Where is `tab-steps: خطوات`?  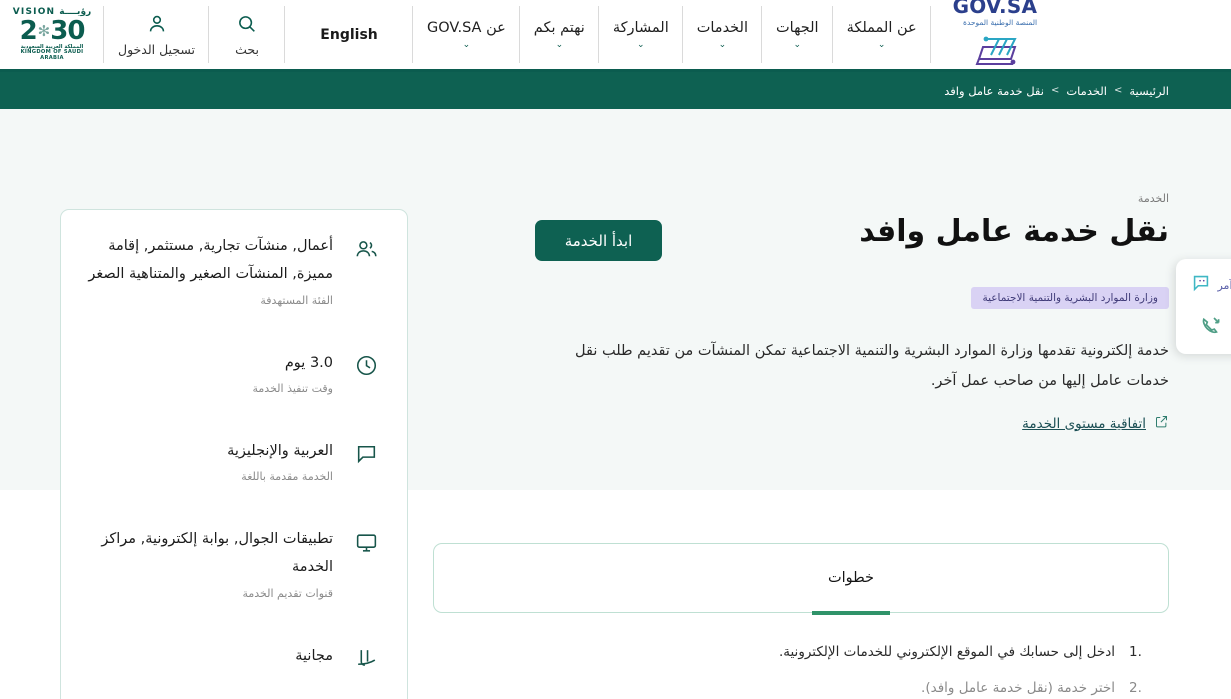 tab-steps: خطوات is located at coordinates (850, 579).